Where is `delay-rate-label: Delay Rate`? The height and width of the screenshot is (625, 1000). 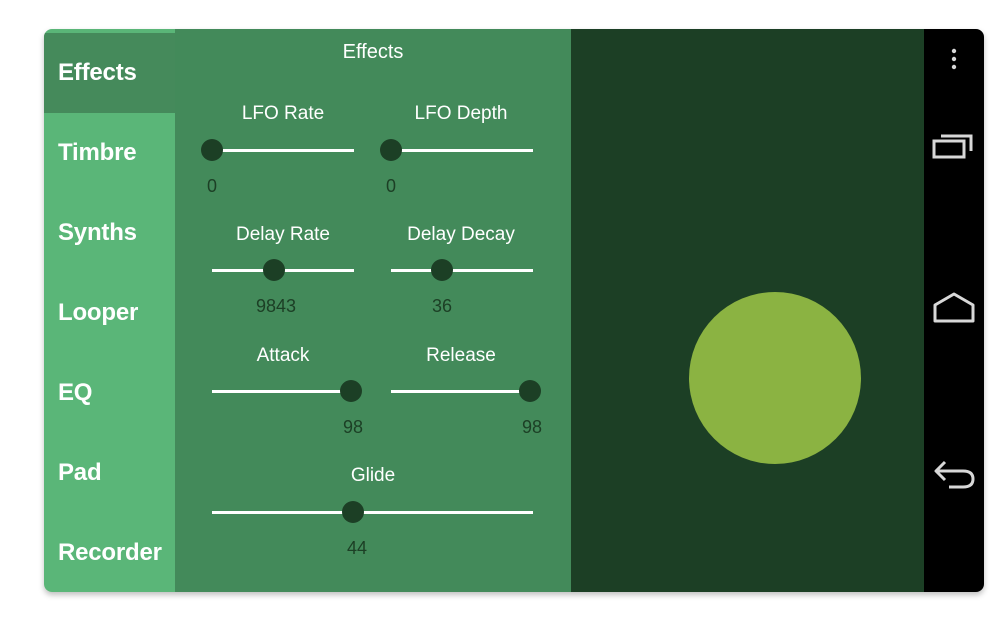 delay-rate-label: Delay Rate is located at coordinates (283, 234).